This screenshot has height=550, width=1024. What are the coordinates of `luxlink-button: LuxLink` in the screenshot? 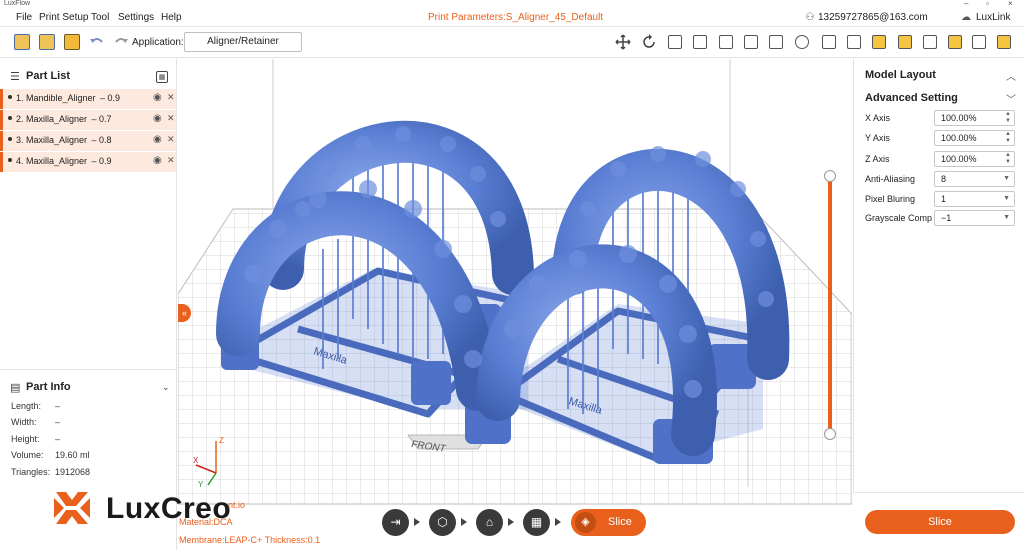 It's located at (993, 17).